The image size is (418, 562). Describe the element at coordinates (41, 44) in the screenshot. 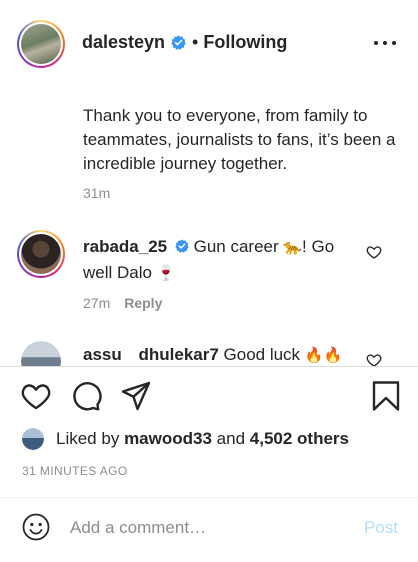

I see `author-avatar` at that location.